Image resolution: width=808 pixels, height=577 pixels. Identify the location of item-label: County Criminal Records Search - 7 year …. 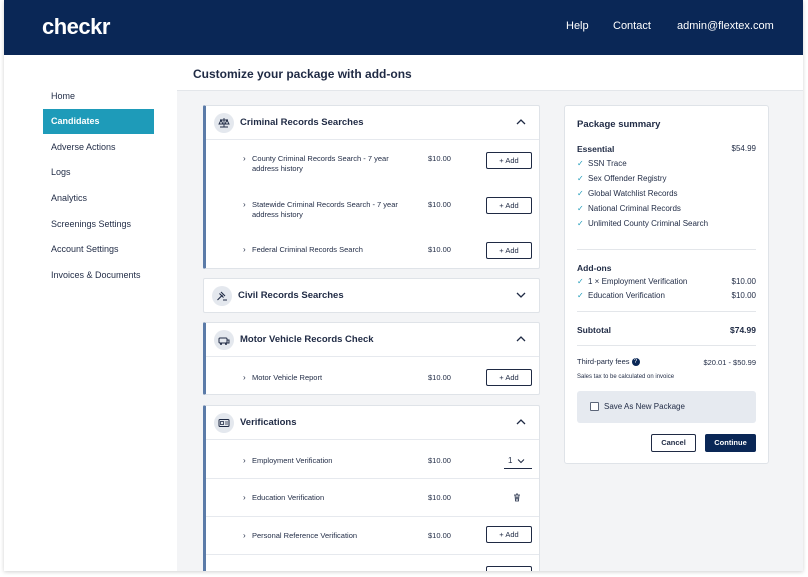
(320, 163).